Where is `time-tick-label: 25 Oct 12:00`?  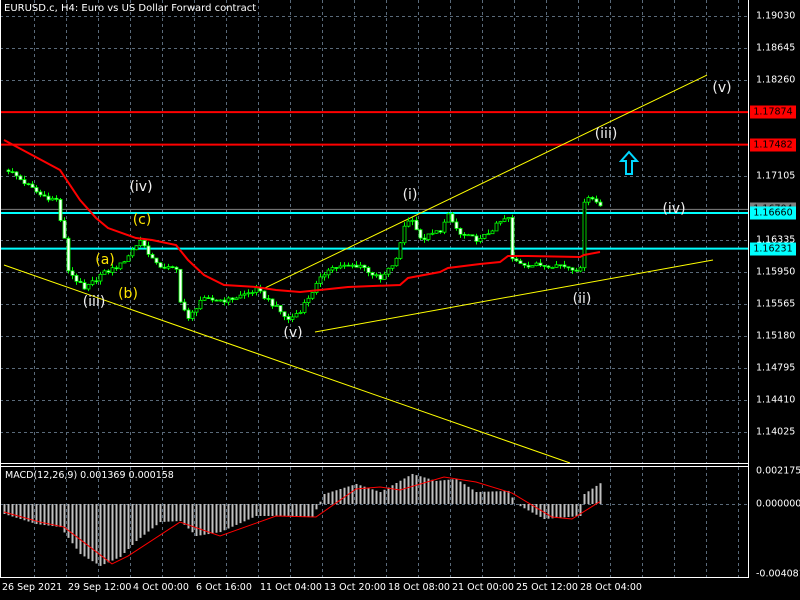 time-tick-label: 25 Oct 12:00 is located at coordinates (547, 587).